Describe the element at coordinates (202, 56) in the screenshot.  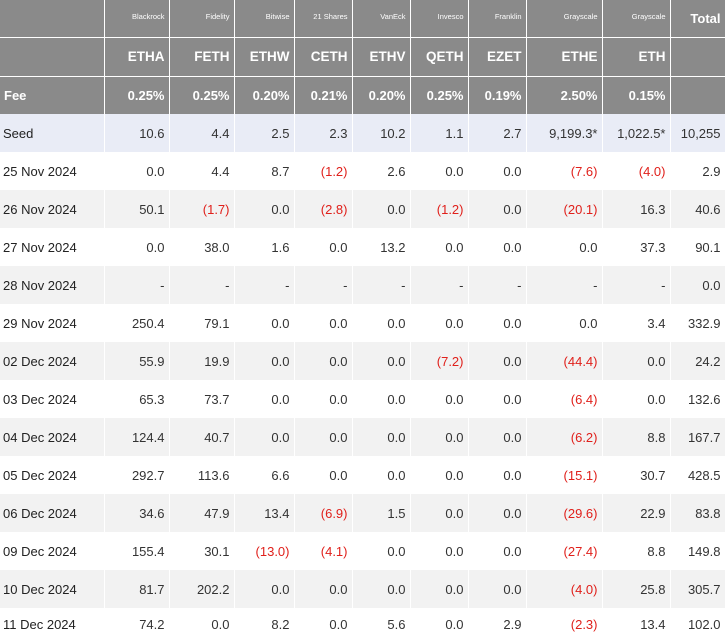
I see `ticker-symbol: FETH` at that location.